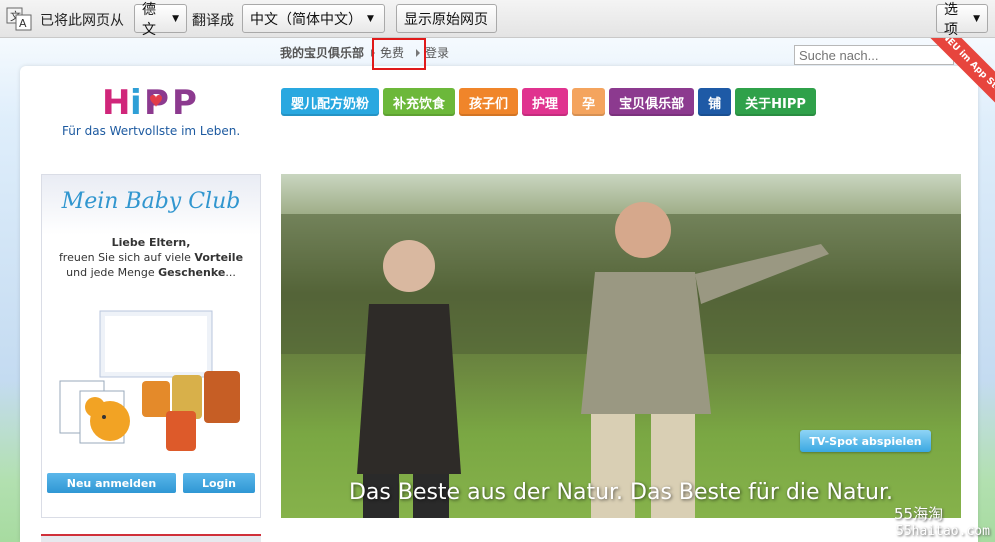 The image size is (995, 542). I want to click on club-greeting: Liebe Eltern,, so click(151, 242).